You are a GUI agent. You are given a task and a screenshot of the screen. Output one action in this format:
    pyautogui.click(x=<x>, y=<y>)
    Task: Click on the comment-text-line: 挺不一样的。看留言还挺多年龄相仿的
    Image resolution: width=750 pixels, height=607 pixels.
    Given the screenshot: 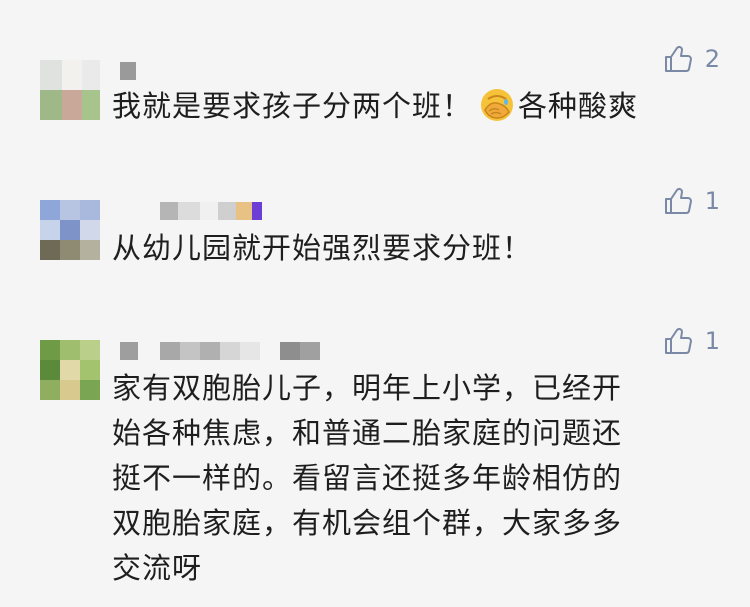 What is the action you would take?
    pyautogui.click(x=367, y=478)
    